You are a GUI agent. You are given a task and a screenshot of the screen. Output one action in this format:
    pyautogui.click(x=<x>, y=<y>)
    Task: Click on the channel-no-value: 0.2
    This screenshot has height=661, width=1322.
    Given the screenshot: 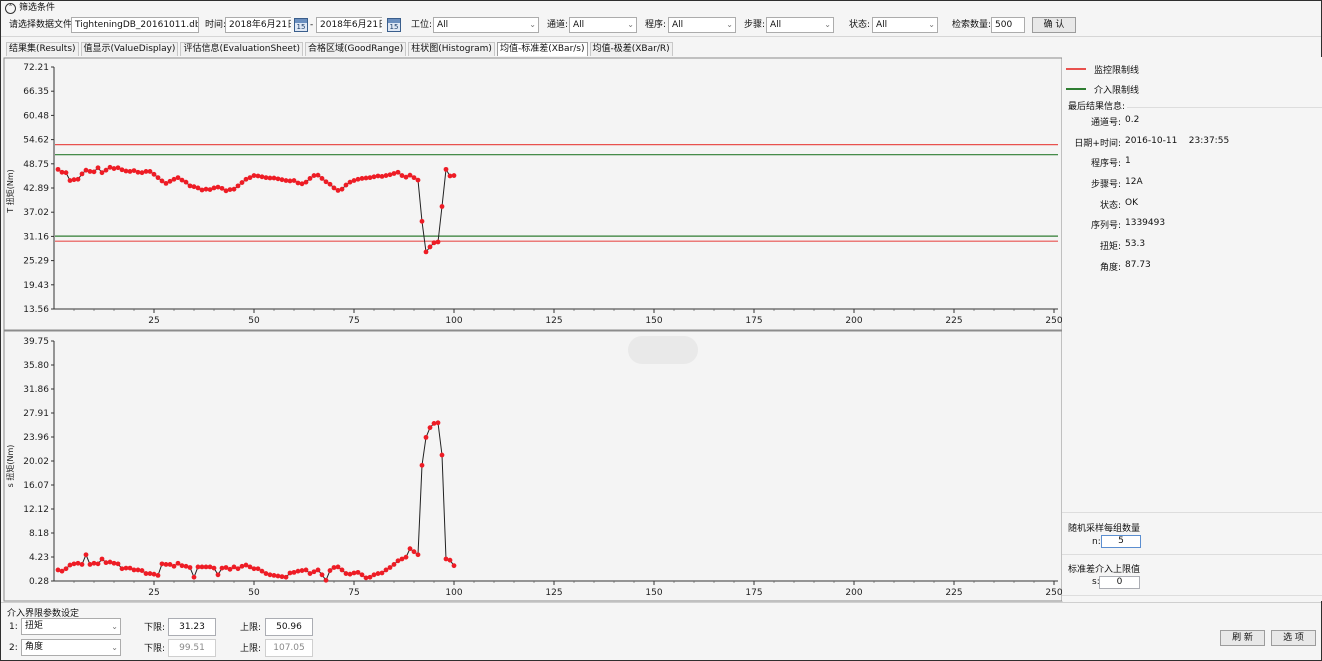 What is the action you would take?
    pyautogui.click(x=1132, y=120)
    